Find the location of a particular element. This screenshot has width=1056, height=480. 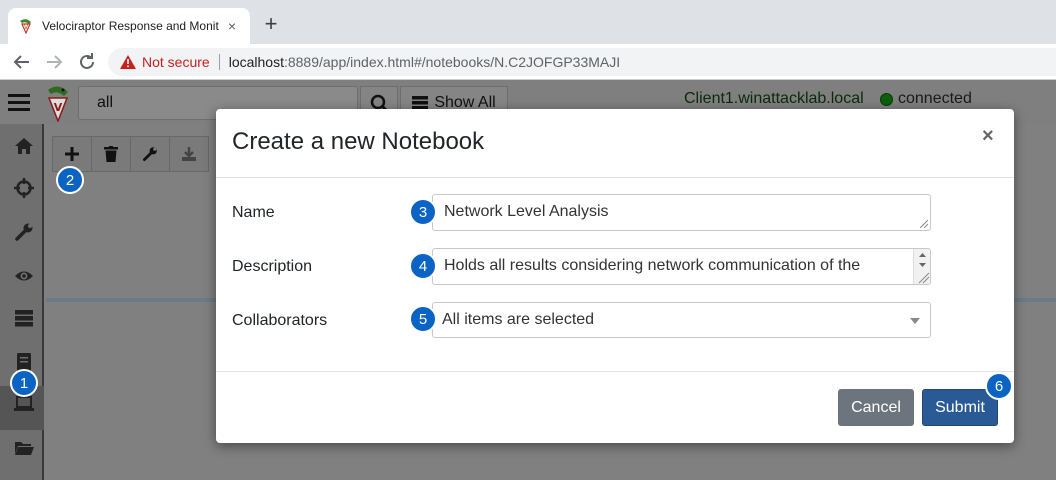

browser-tab: V Velociraptor Response and Monit × is located at coordinates (129, 26).